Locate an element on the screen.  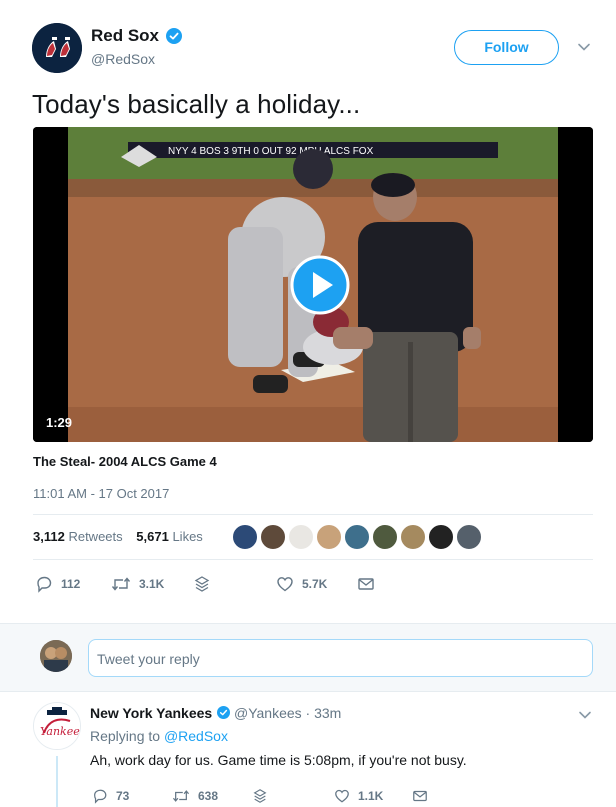
thread-line is located at coordinates (57, 781).